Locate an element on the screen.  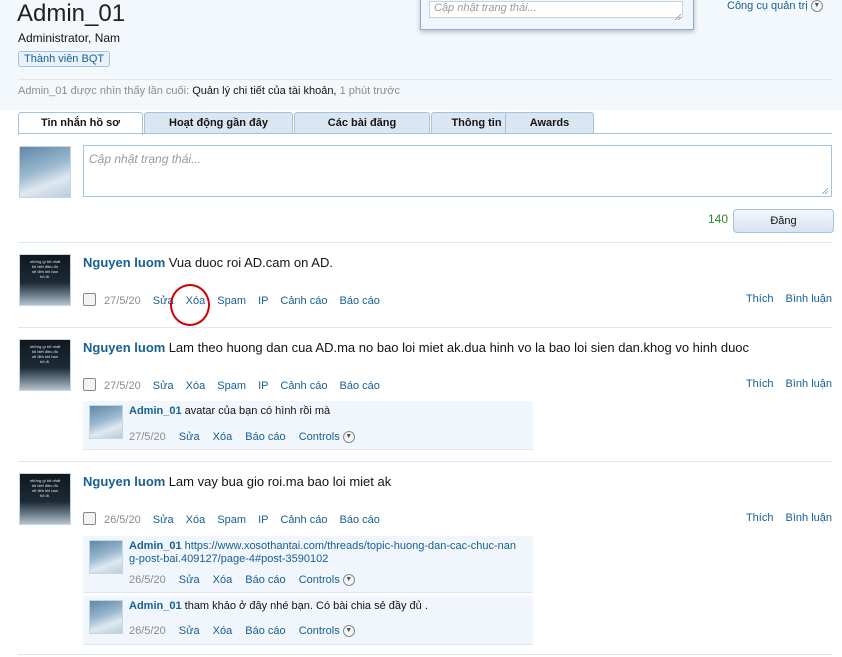
post-button: Đăng is located at coordinates (783, 221).